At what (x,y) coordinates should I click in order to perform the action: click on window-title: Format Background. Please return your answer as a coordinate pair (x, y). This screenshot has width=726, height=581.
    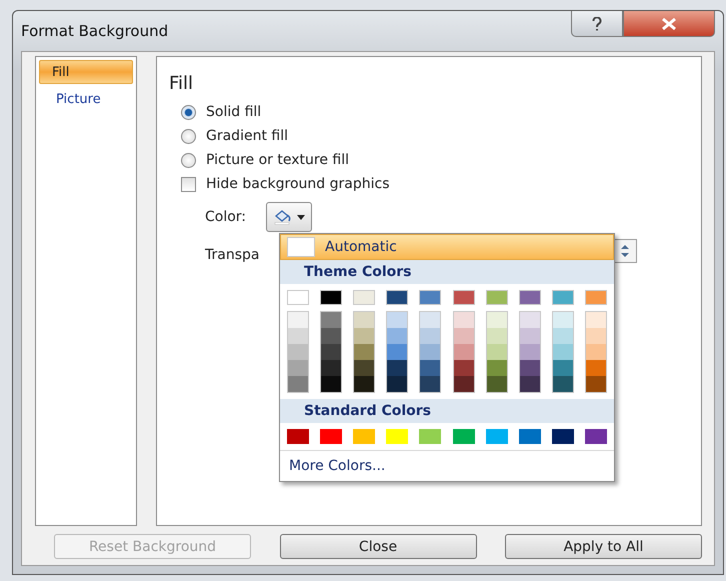
    Looking at the image, I should click on (94, 31).